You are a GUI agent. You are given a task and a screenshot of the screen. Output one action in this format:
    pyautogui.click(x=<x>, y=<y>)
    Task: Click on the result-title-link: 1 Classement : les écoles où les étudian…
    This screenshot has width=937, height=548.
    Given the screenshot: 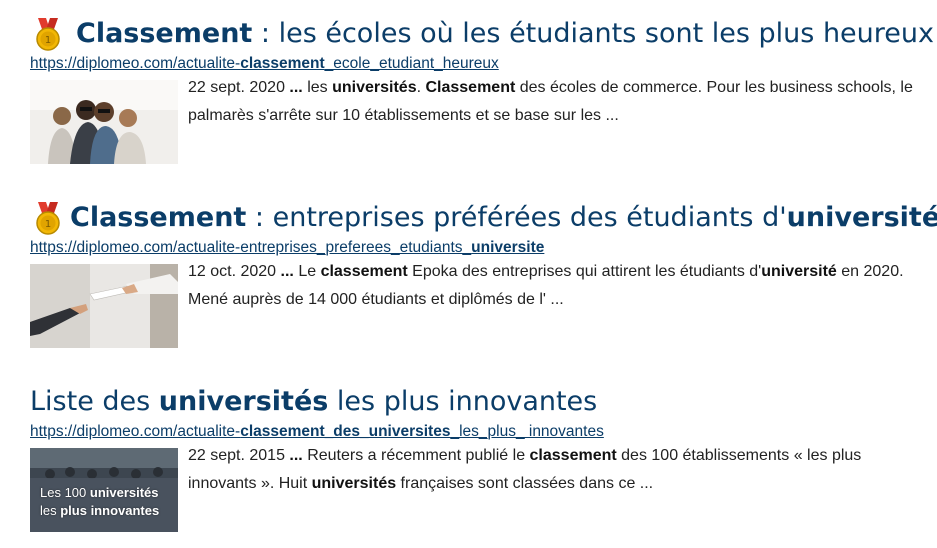 What is the action you would take?
    pyautogui.click(x=482, y=34)
    